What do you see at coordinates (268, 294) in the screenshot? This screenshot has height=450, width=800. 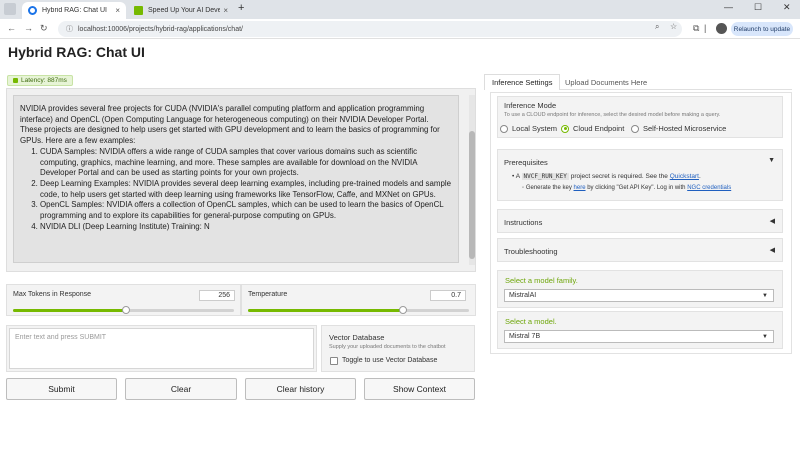 I see `temperature-label: Temperature` at bounding box center [268, 294].